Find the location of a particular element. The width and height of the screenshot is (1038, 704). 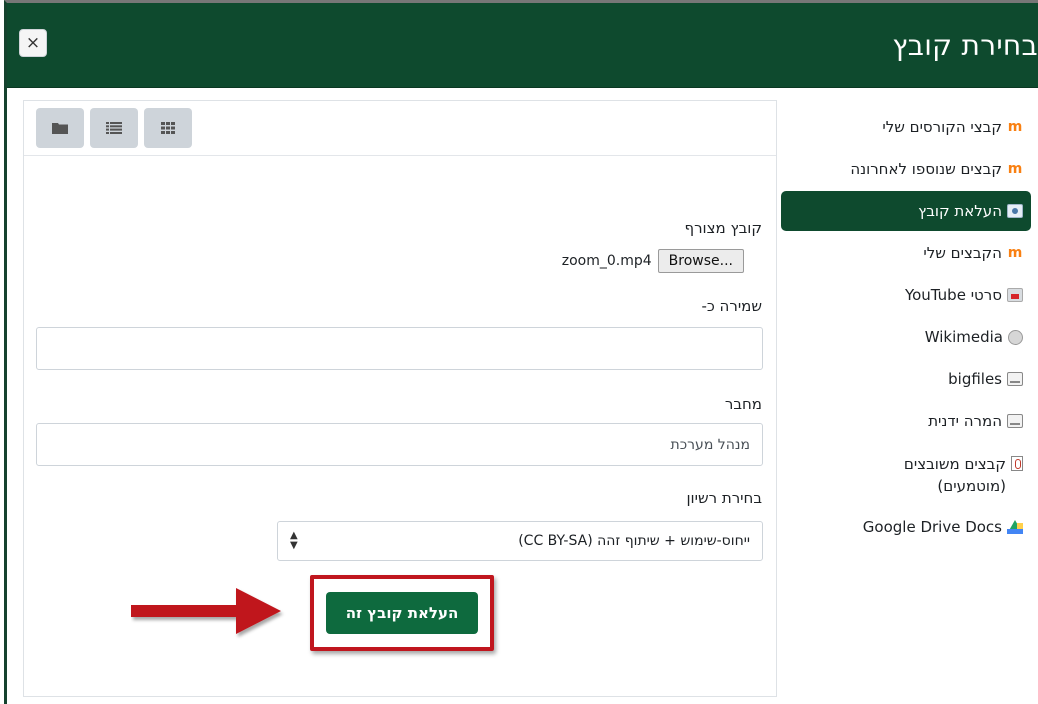

sidebar-item-my-files: m הקבצים שלי is located at coordinates (906, 253).